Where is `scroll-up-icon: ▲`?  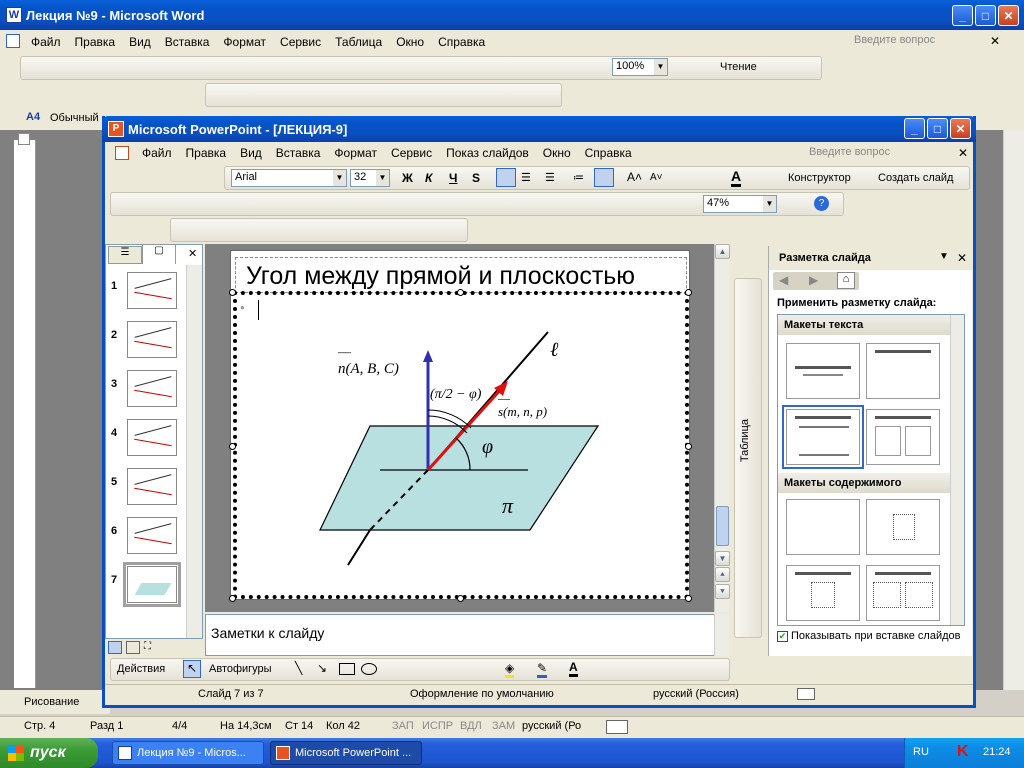 scroll-up-icon: ▲ is located at coordinates (722, 251).